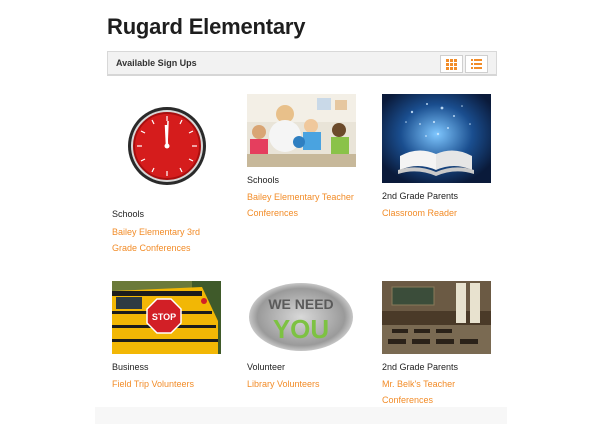  Describe the element at coordinates (164, 240) in the screenshot. I see `signup-link: Bailey Elementary 3rd Grade Conferences` at that location.